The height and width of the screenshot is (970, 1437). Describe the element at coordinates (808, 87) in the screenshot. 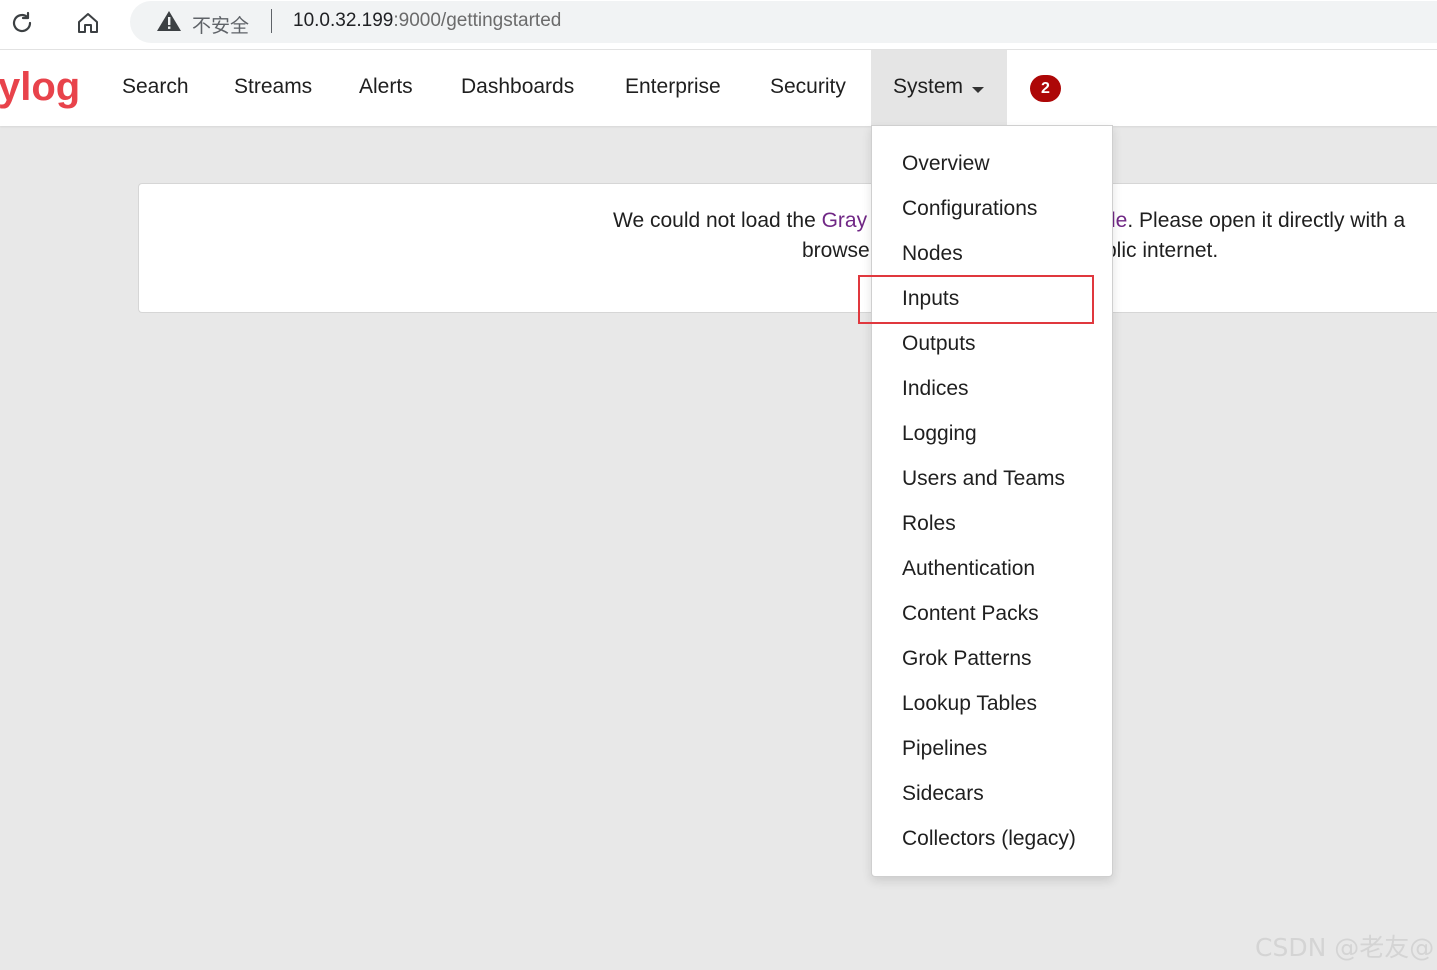

I see `nav-security: Security` at that location.